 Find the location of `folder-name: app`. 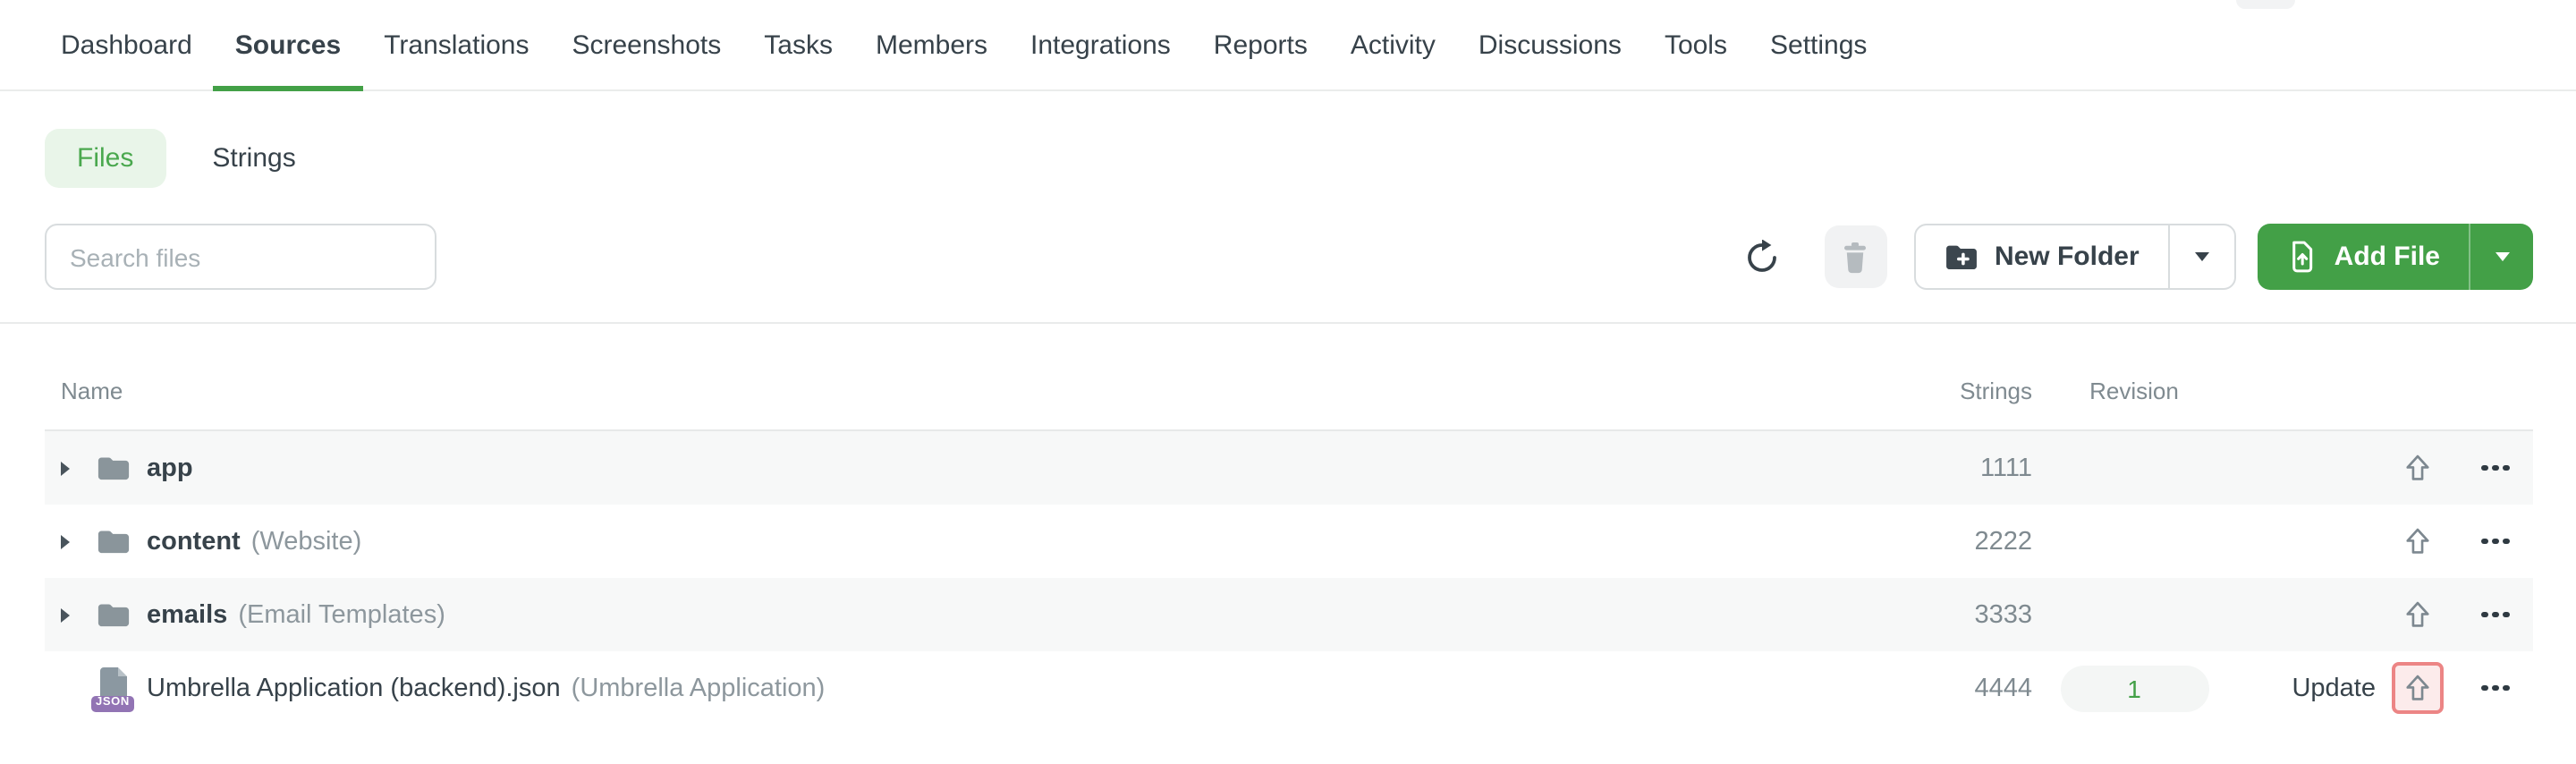

folder-name: app is located at coordinates (170, 468).